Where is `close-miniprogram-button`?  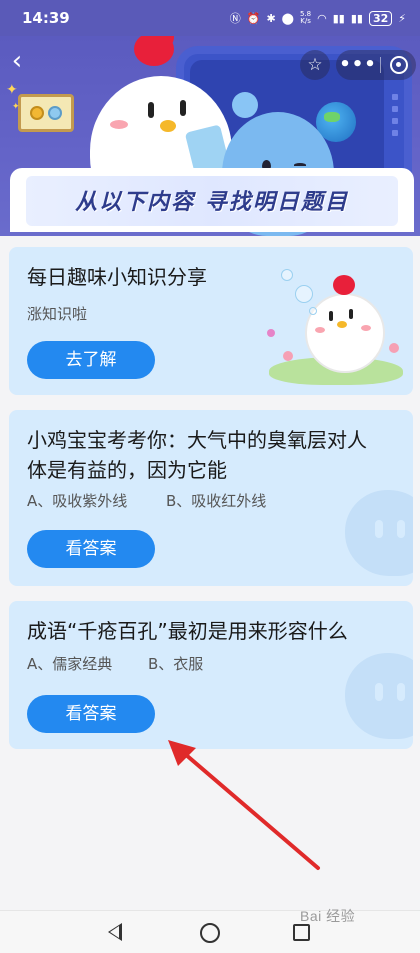 close-miniprogram-button is located at coordinates (398, 65).